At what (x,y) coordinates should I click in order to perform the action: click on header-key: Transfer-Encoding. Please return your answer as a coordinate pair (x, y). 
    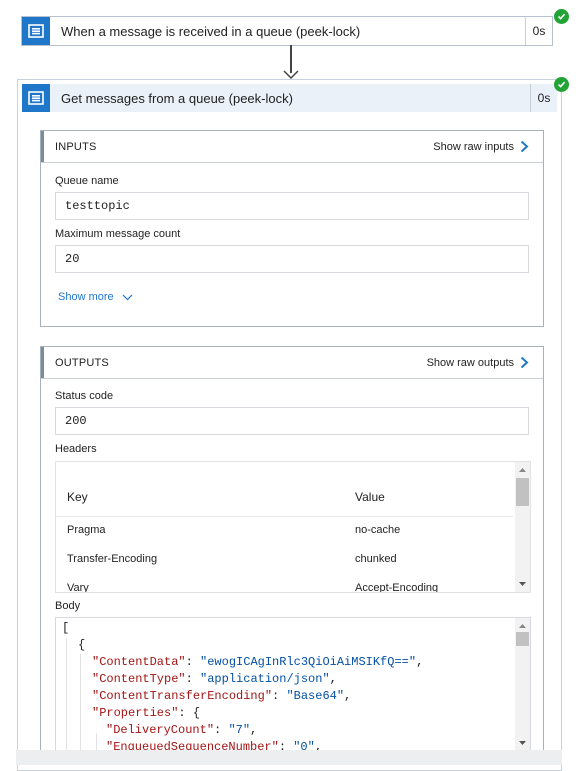
    Looking at the image, I should click on (112, 559).